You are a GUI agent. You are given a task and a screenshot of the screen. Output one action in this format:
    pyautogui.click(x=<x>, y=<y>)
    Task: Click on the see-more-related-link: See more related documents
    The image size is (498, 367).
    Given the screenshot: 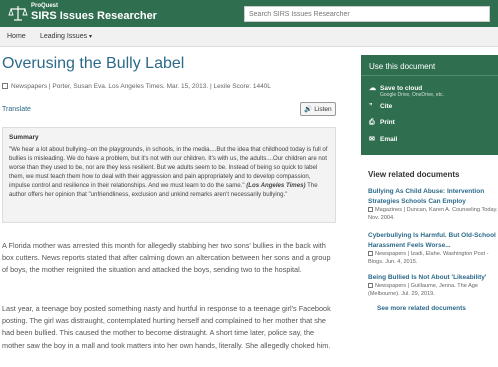 What is the action you would take?
    pyautogui.click(x=421, y=308)
    